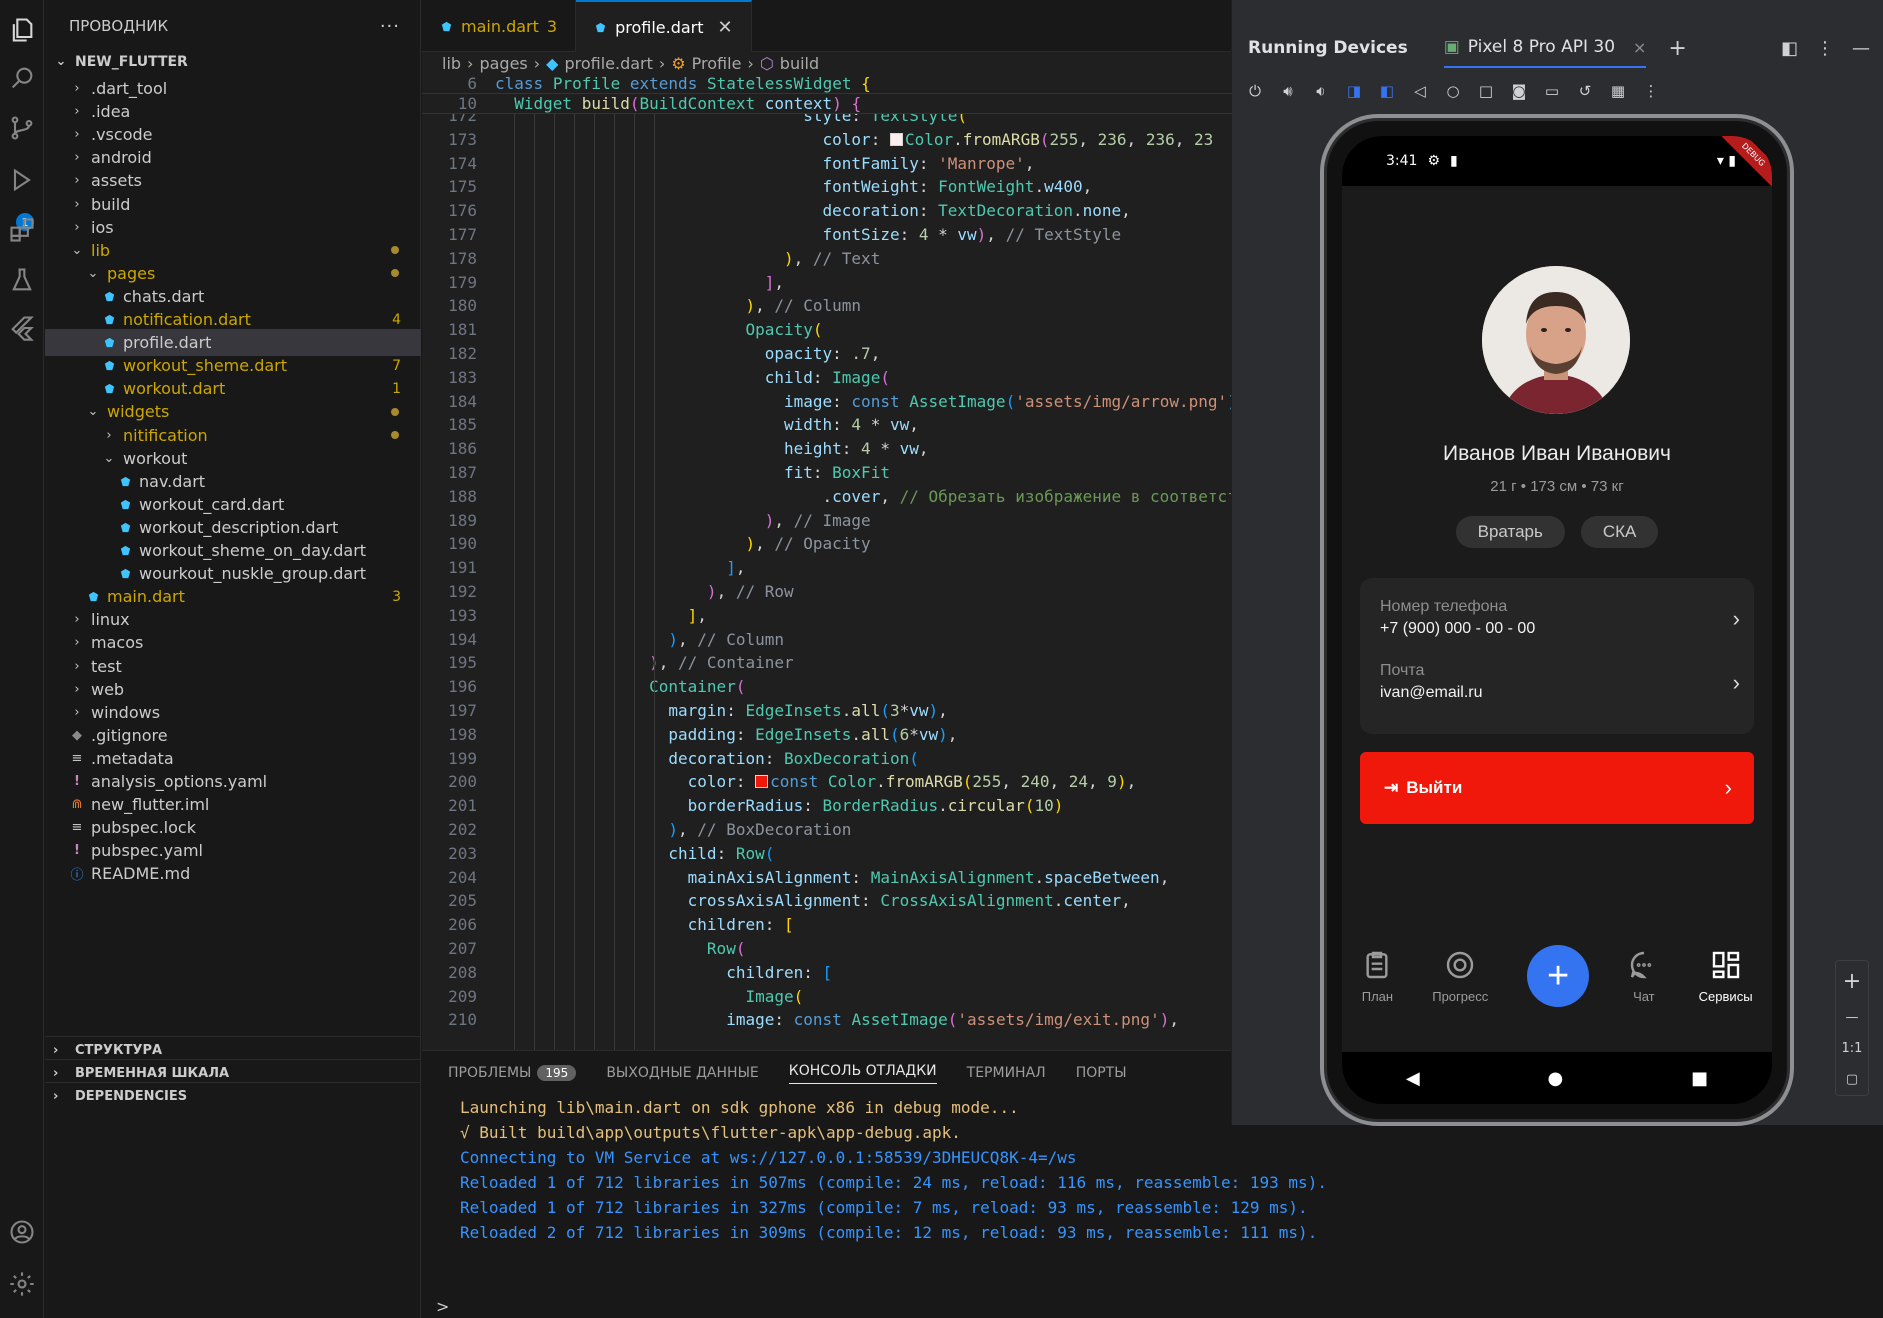  Describe the element at coordinates (1557, 788) in the screenshot. I see `logout-button: ⇥ Выйти ›` at that location.